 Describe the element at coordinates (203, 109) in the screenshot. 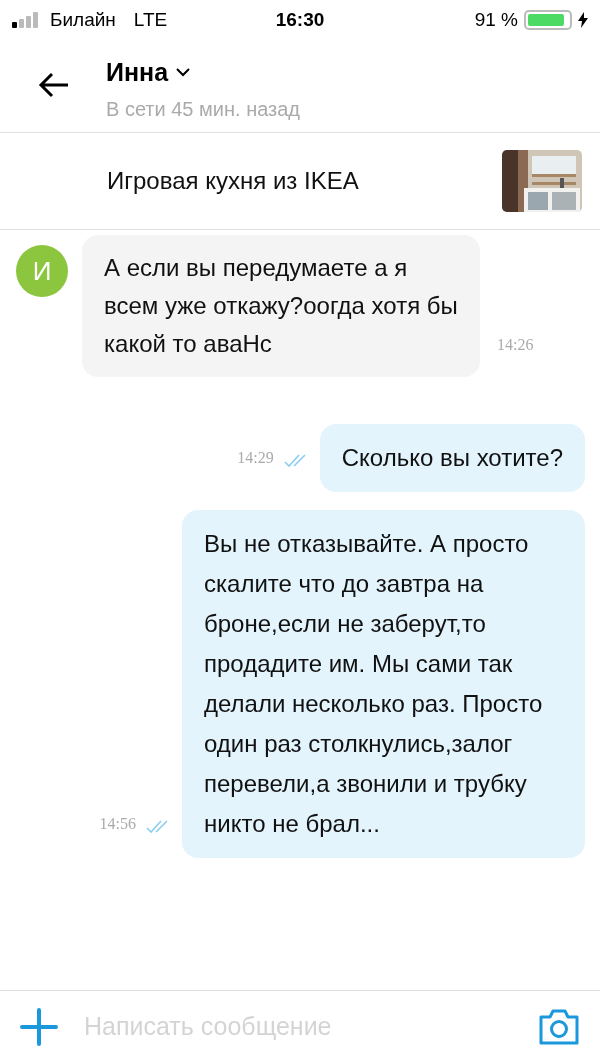

I see `online-status: В сети 45 мин. назад` at that location.